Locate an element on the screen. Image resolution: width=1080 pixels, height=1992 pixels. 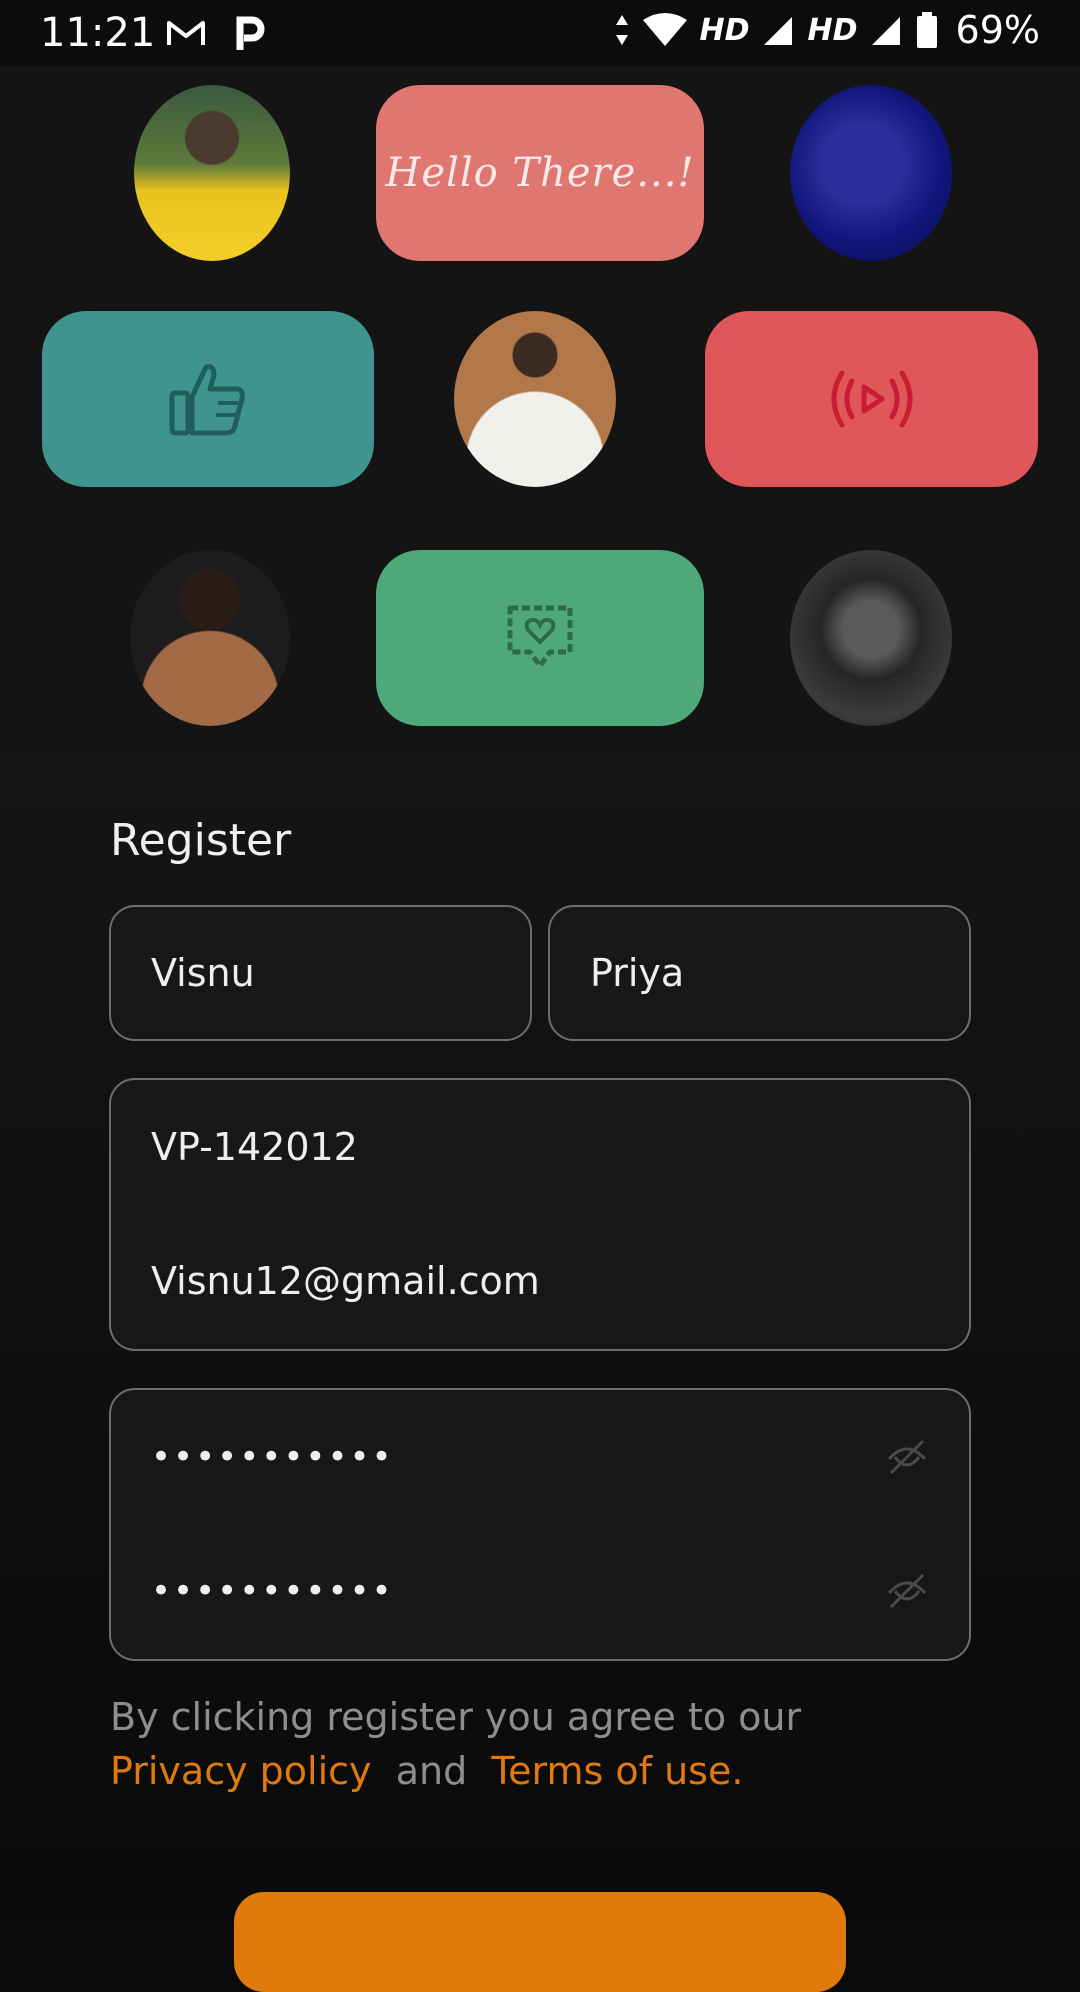
broadcast-tile is located at coordinates (871, 399).